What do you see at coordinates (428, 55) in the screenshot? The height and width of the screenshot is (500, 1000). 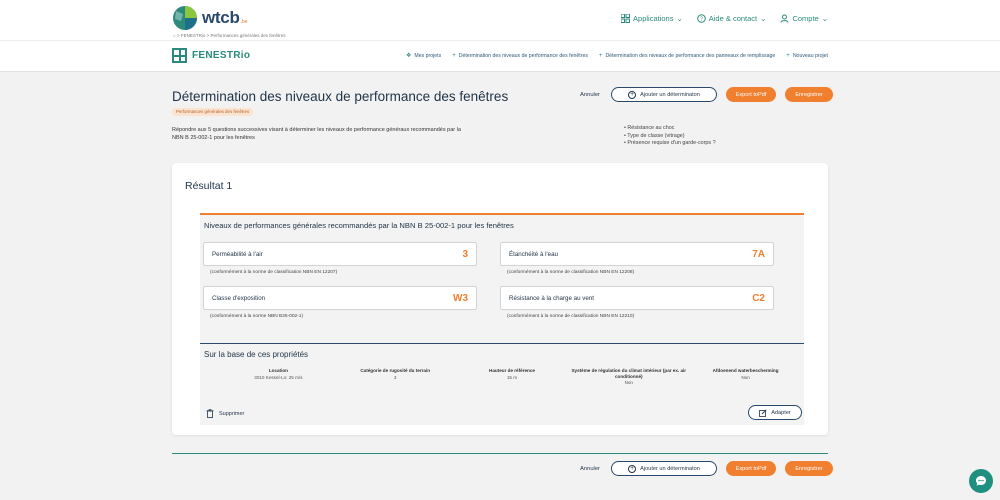 I see `nav-my-projects-label: Mes projets` at bounding box center [428, 55].